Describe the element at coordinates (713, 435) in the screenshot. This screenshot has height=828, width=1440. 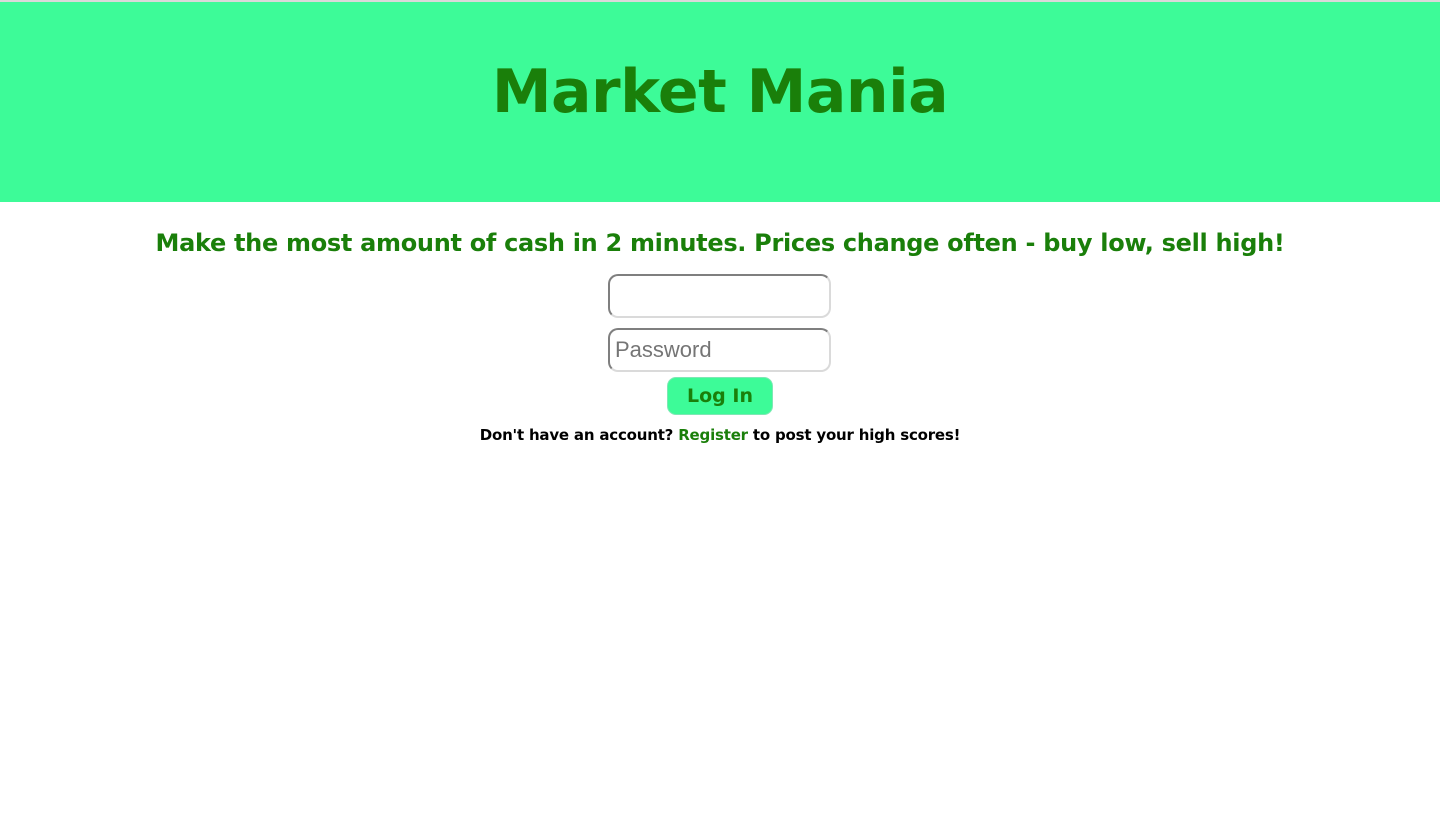
I see `register-link: Register` at that location.